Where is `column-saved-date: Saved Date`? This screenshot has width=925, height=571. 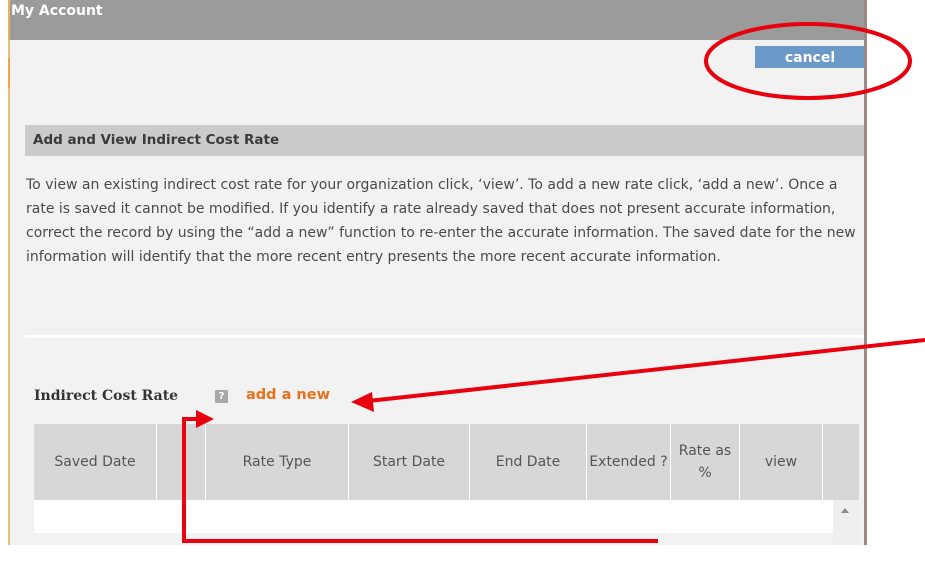 column-saved-date: Saved Date is located at coordinates (95, 462).